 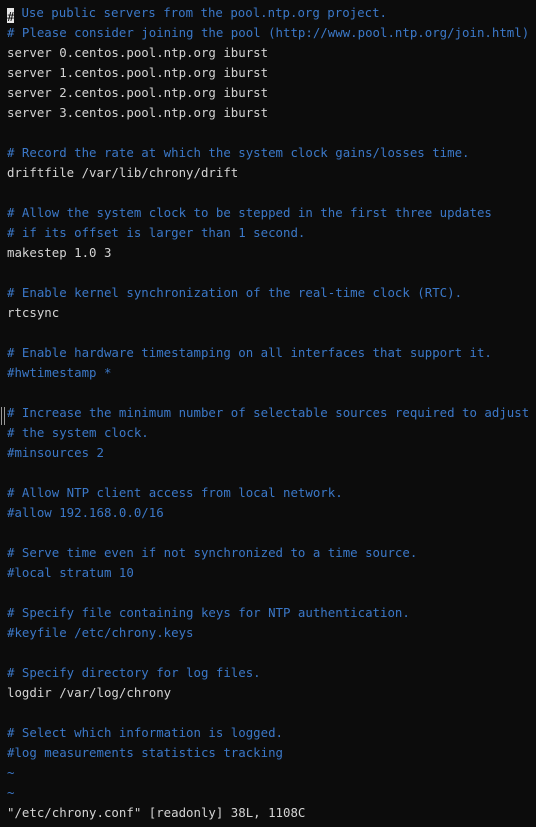 I want to click on editor-line: #log measurements statistics tracking, so click(x=145, y=752).